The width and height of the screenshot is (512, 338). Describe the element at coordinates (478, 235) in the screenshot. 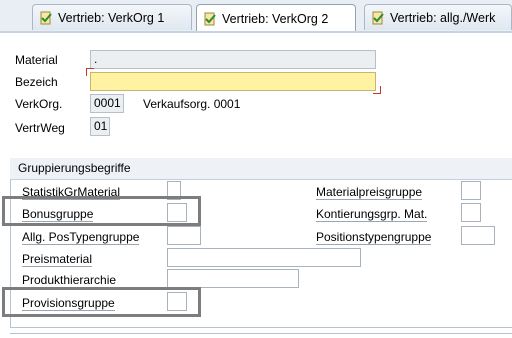

I see `positionstypengruppe-field` at that location.